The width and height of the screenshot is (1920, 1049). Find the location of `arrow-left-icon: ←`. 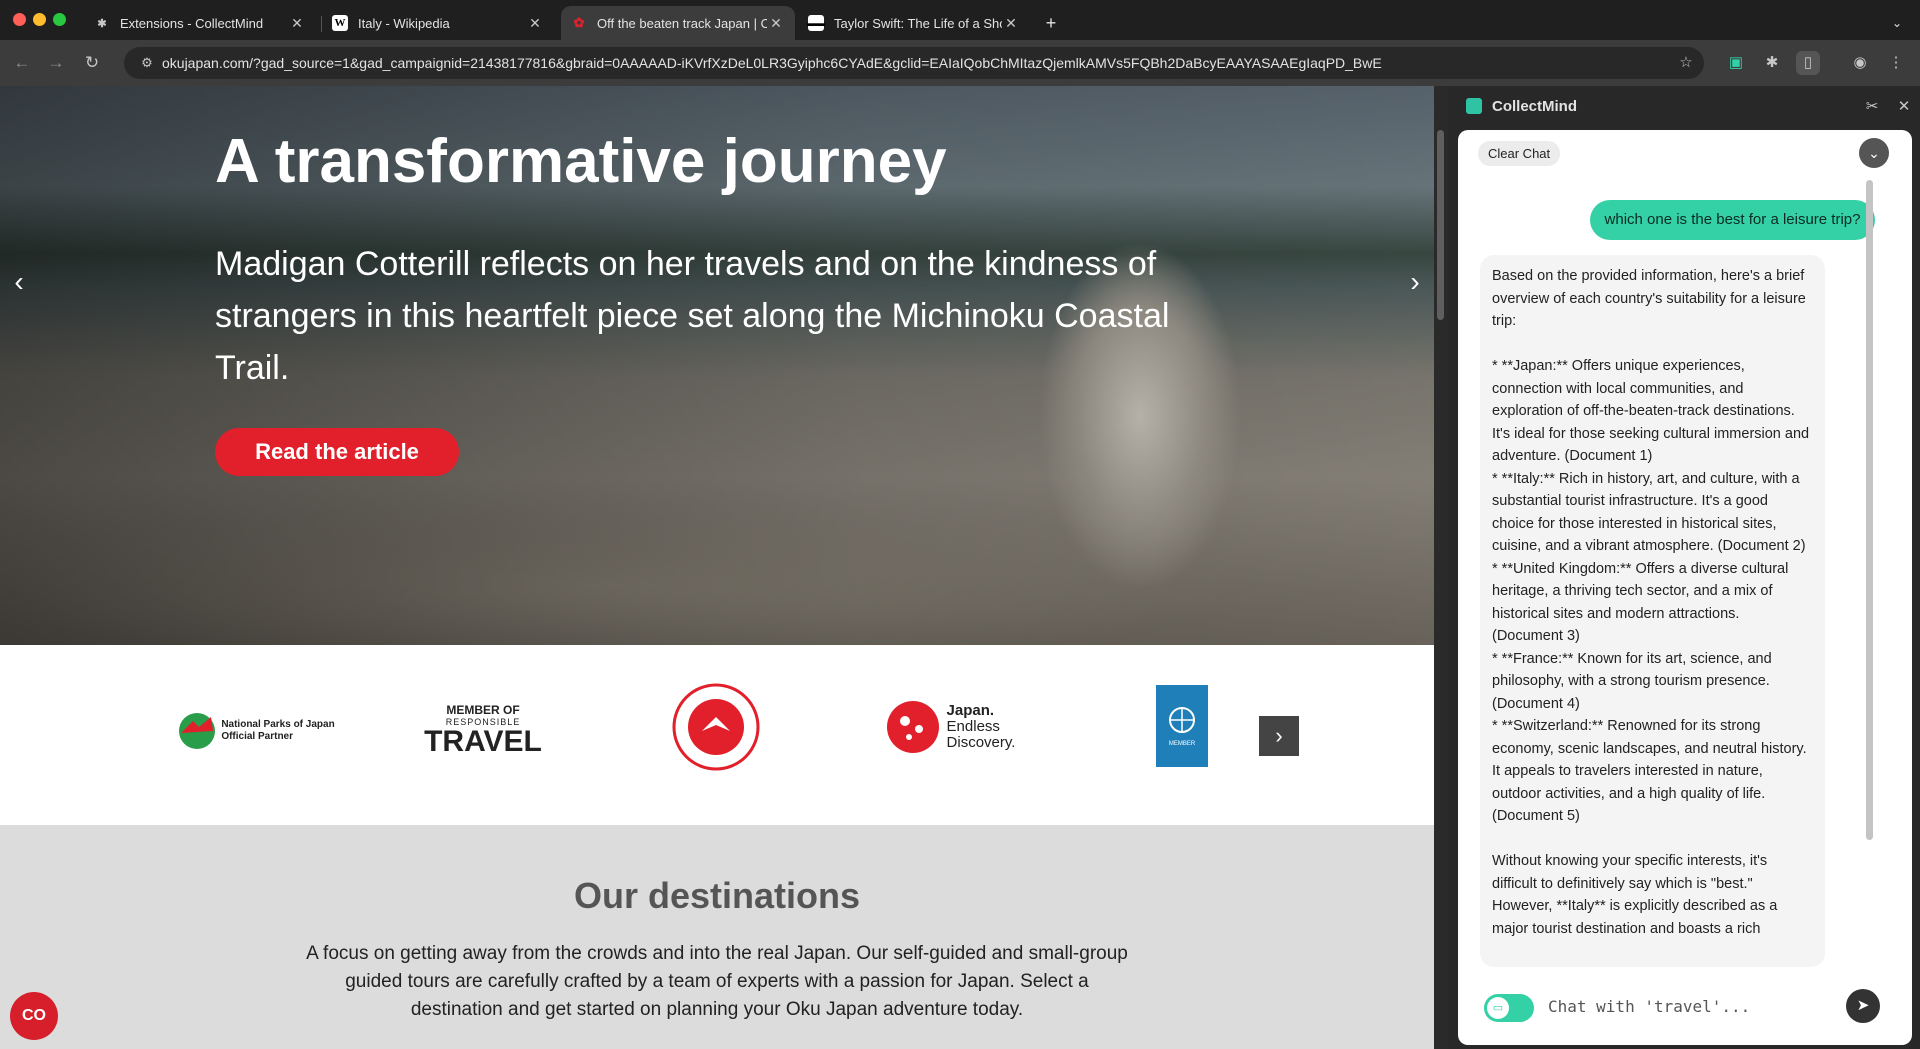

arrow-left-icon: ← is located at coordinates (22, 62).